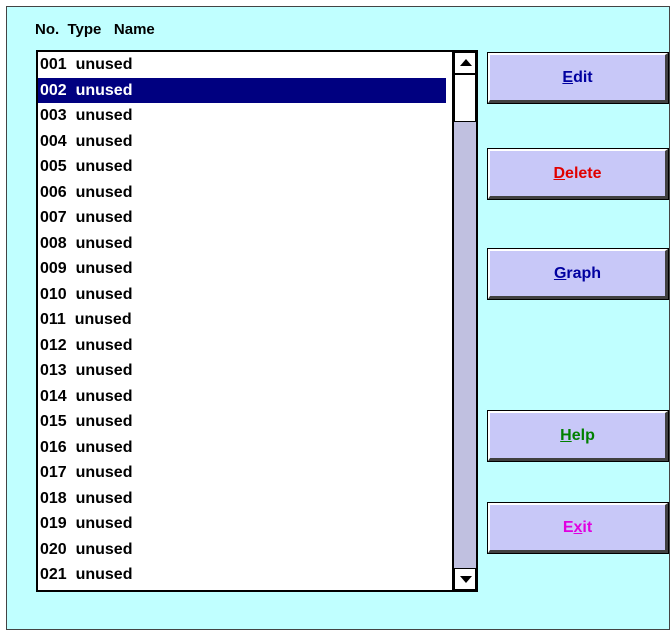 The width and height of the screenshot is (672, 631). I want to click on list-item: 011 unused, so click(242, 320).